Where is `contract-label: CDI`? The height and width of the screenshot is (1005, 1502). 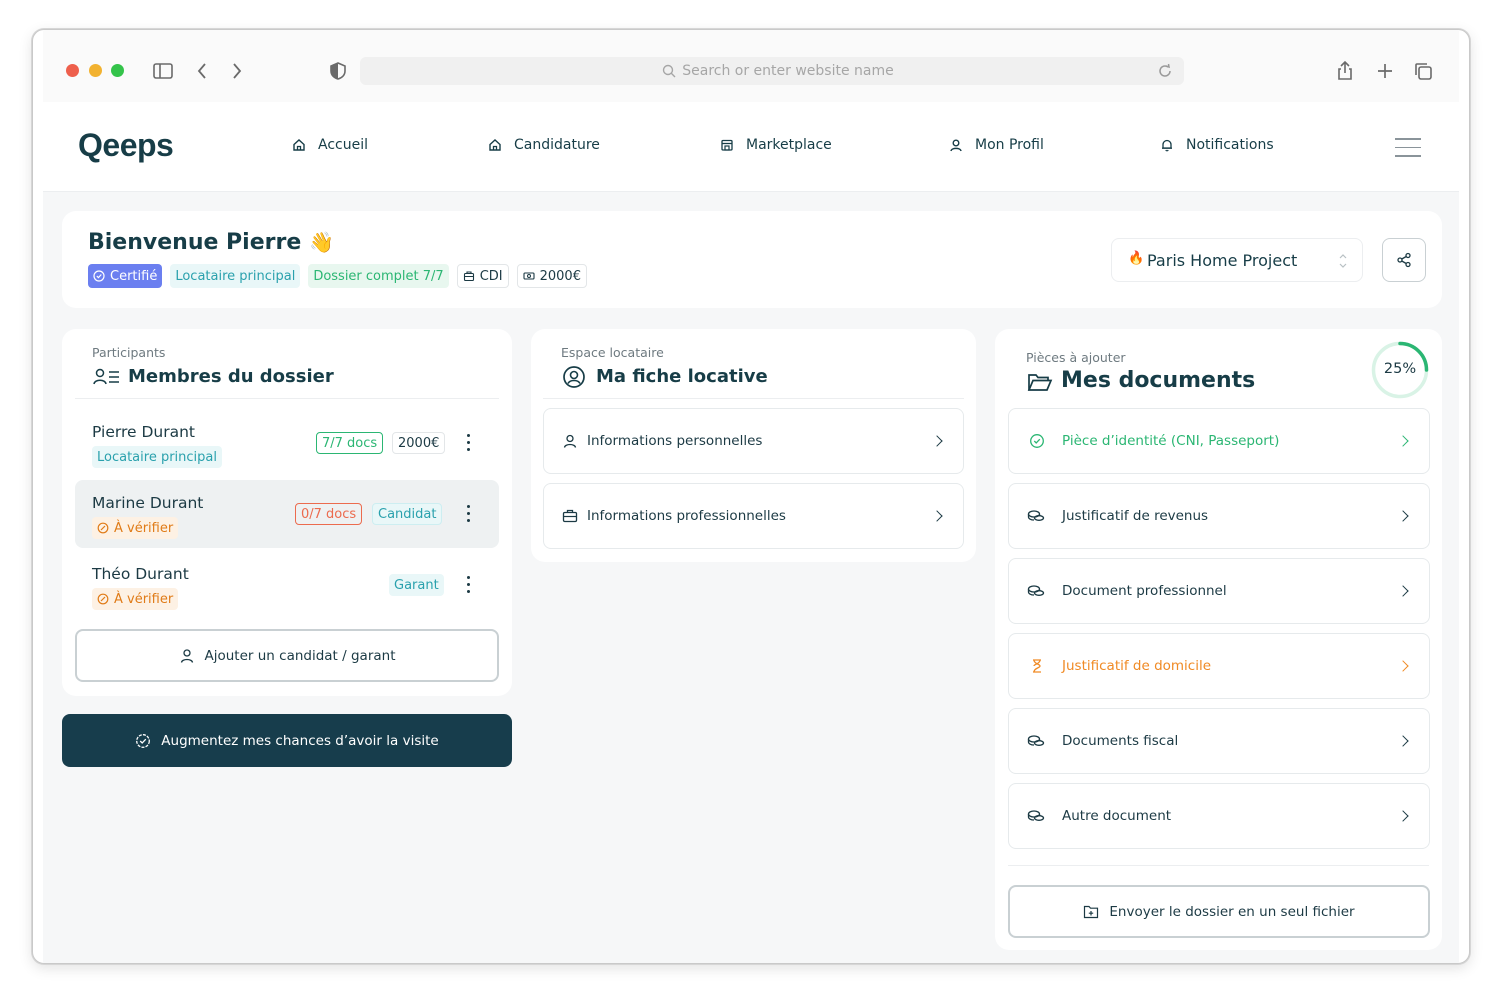
contract-label: CDI is located at coordinates (491, 276).